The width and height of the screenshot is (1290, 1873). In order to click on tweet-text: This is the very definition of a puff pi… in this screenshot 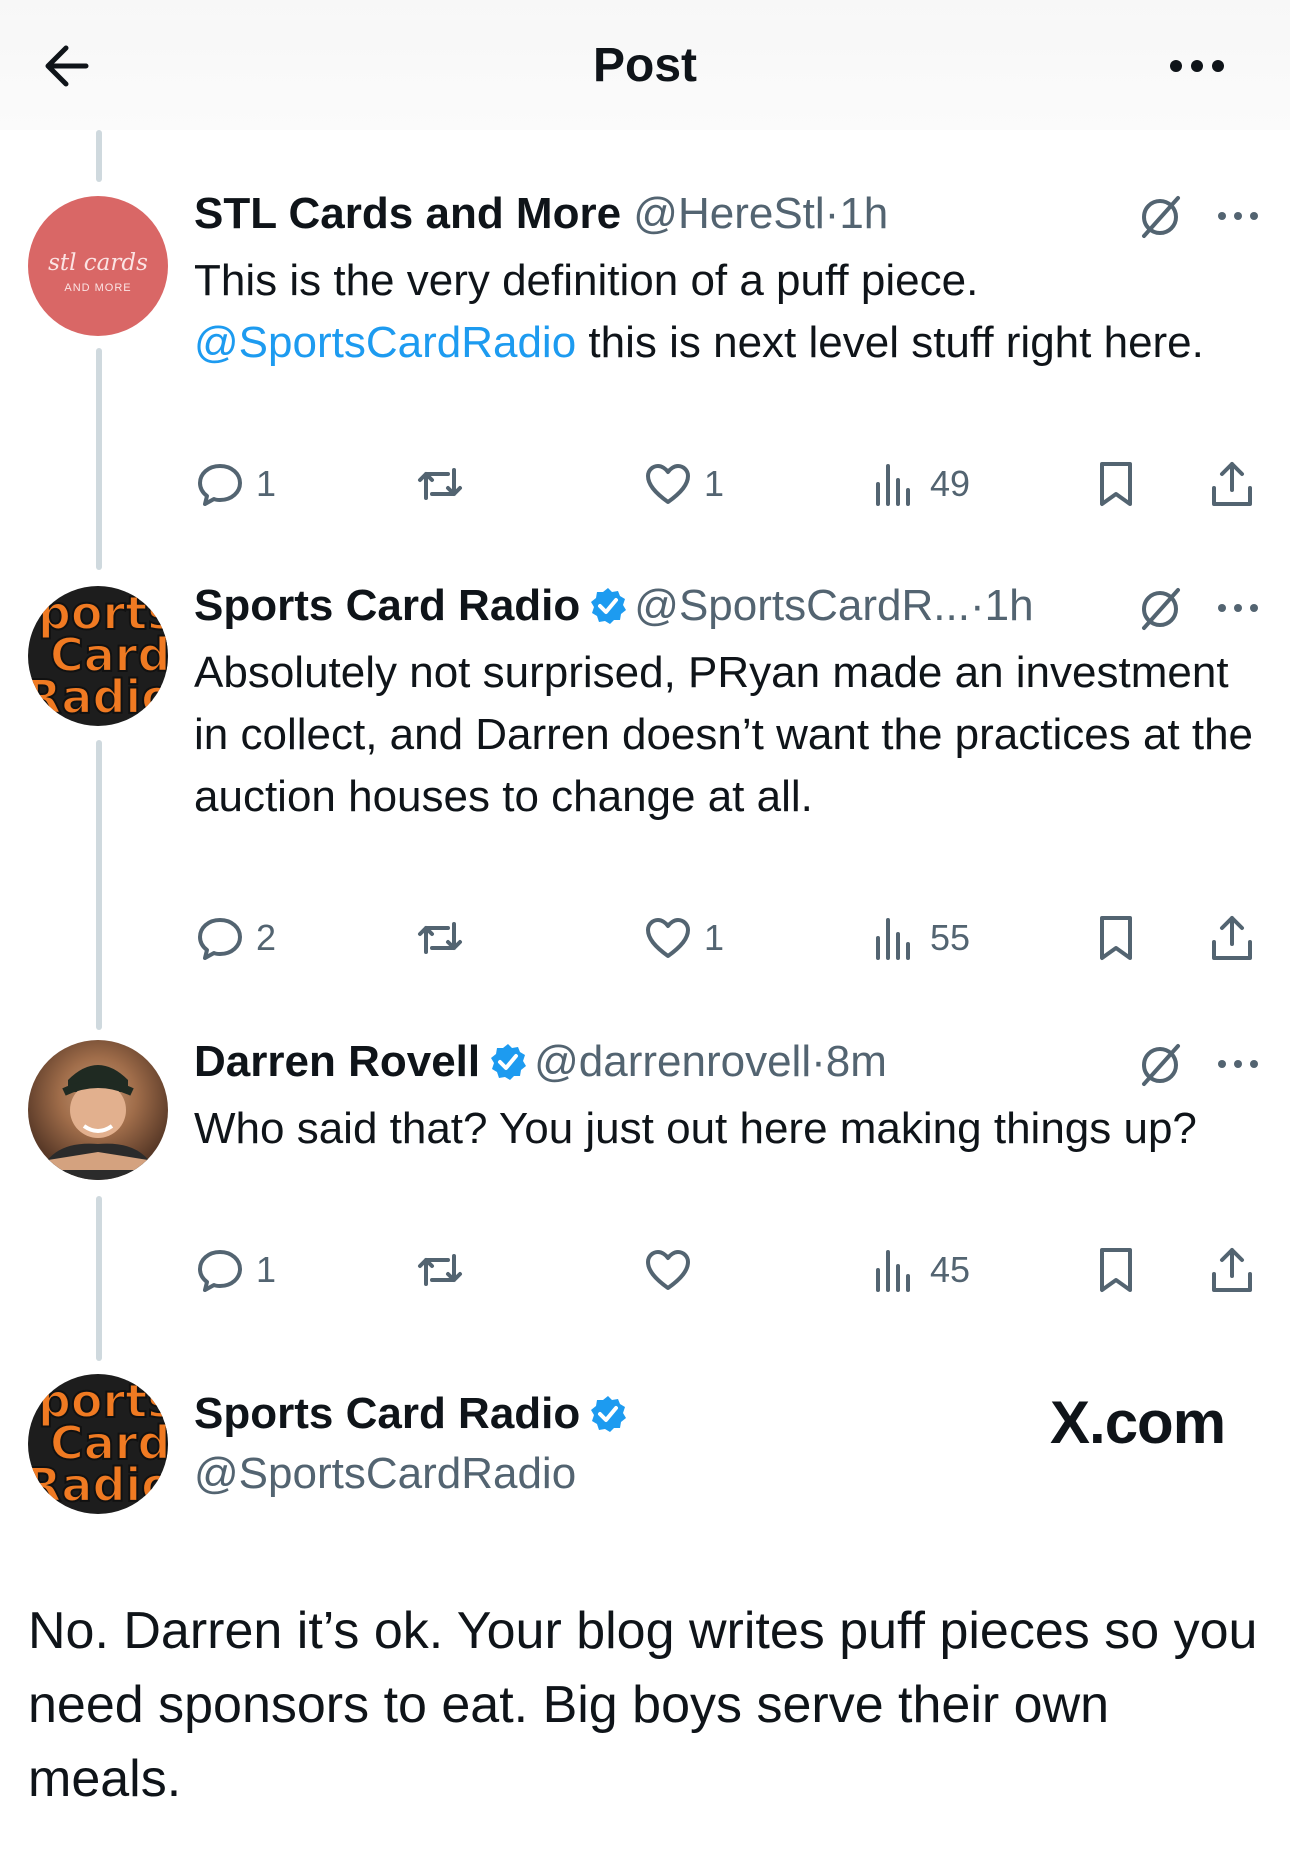, I will do `click(724, 312)`.